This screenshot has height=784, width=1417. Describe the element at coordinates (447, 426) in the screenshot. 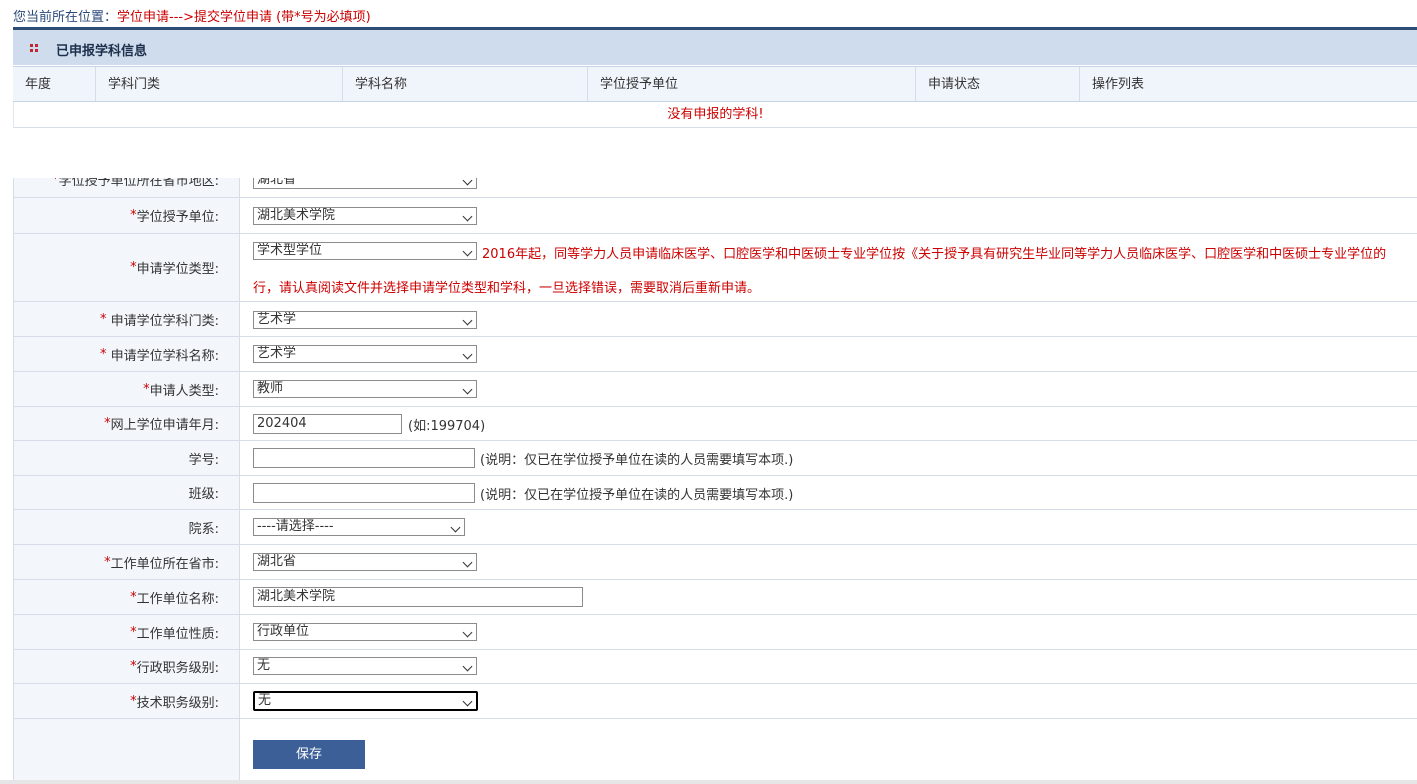

I see `apply-month-hint: (如:199704)` at that location.